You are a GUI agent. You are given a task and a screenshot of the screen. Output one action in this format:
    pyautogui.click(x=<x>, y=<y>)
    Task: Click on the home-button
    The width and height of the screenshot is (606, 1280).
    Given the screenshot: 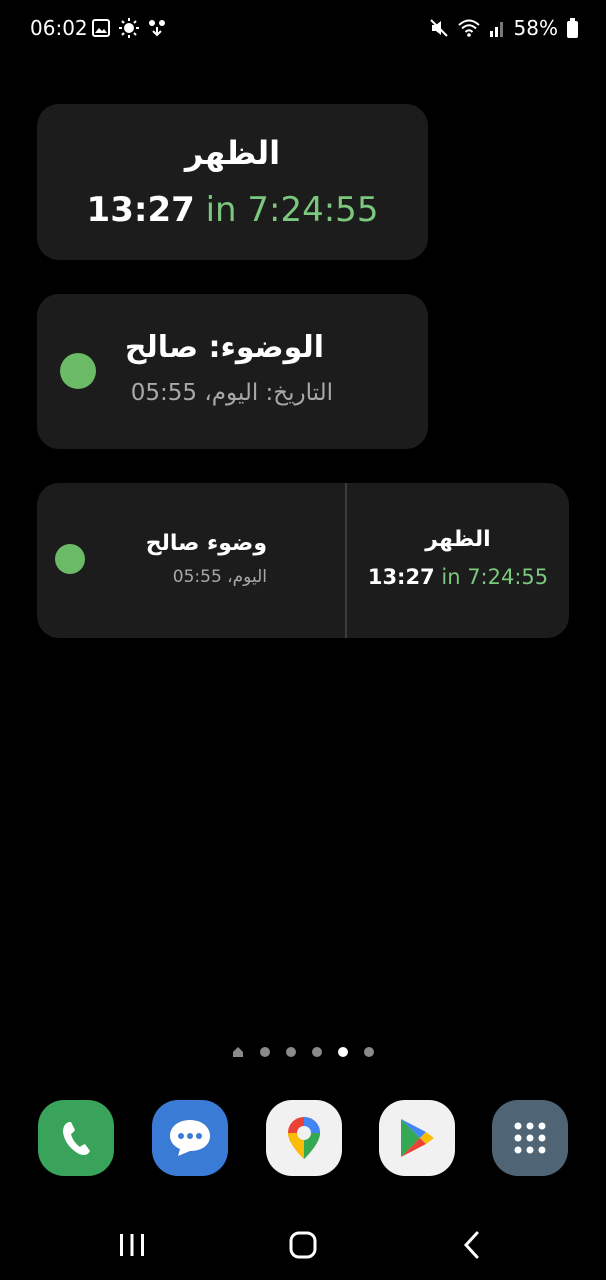 What is the action you would take?
    pyautogui.click(x=303, y=1245)
    